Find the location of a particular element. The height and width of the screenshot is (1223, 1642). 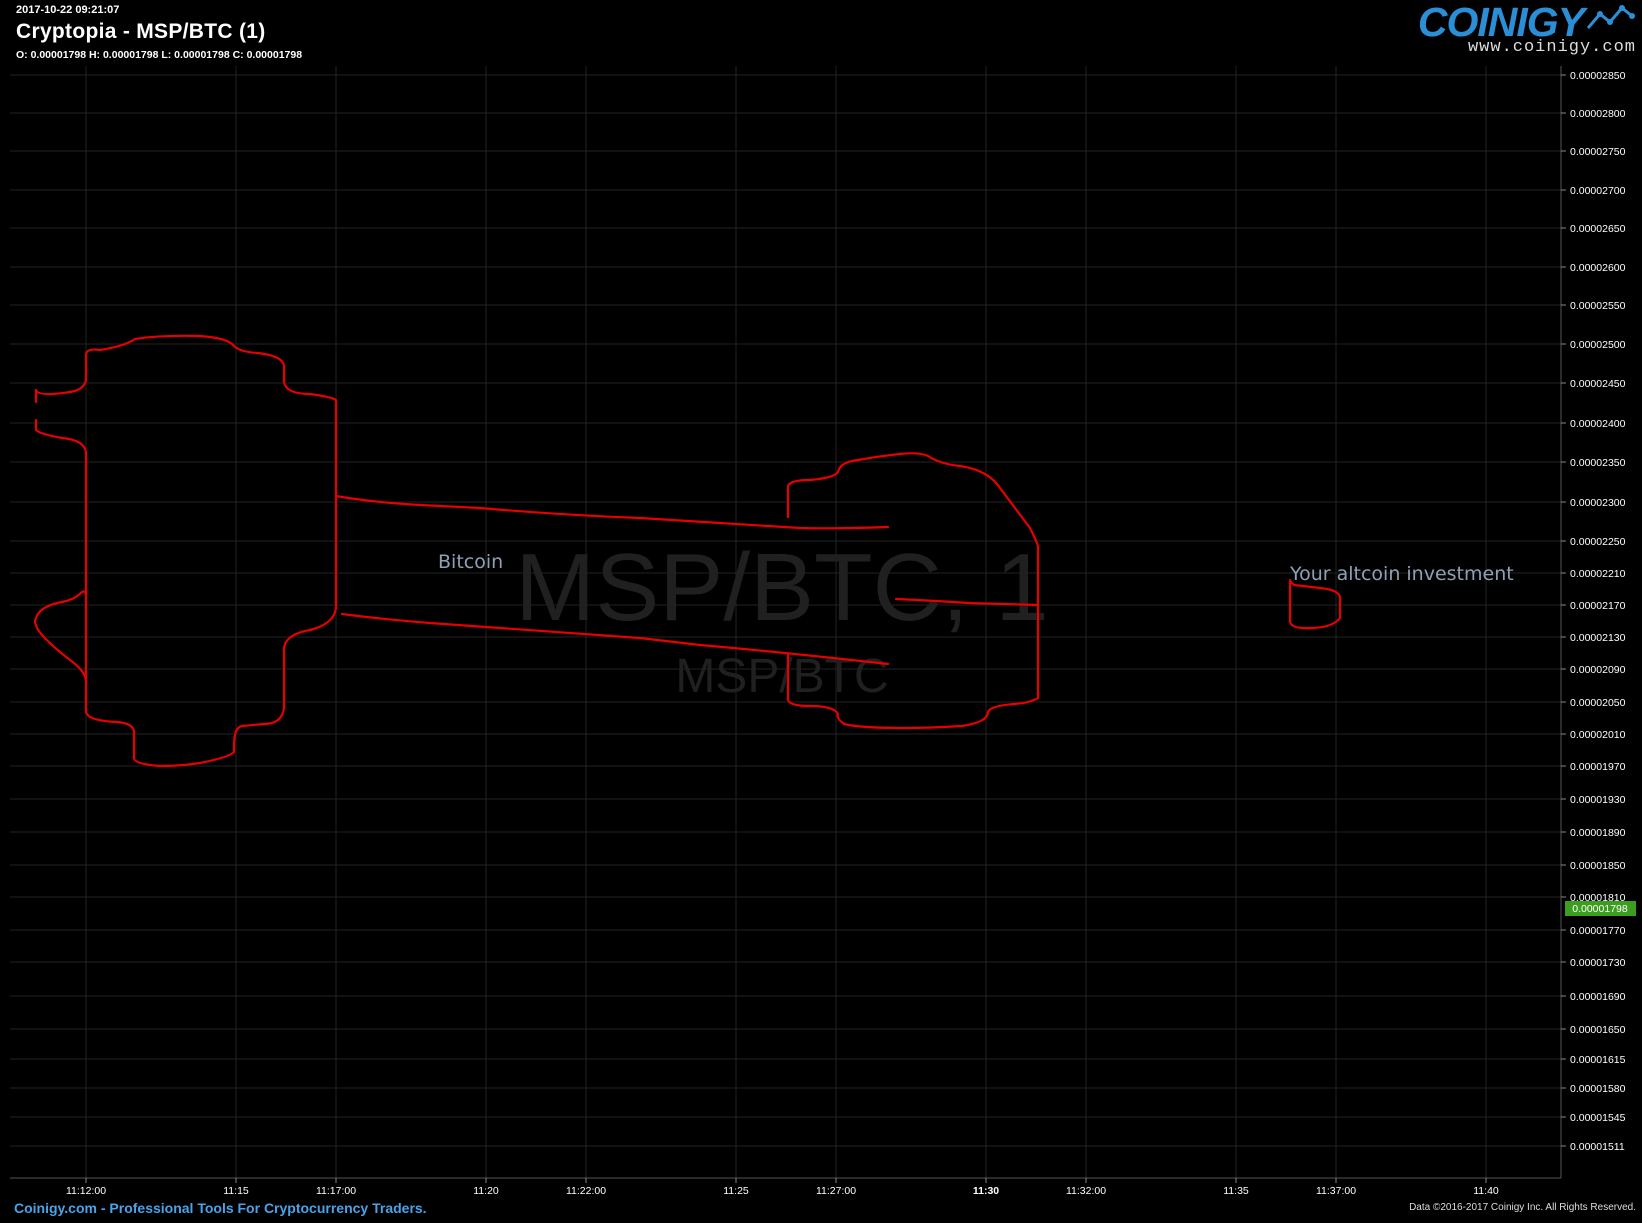

y-tick-label: 0.00002250 is located at coordinates (1598, 542).